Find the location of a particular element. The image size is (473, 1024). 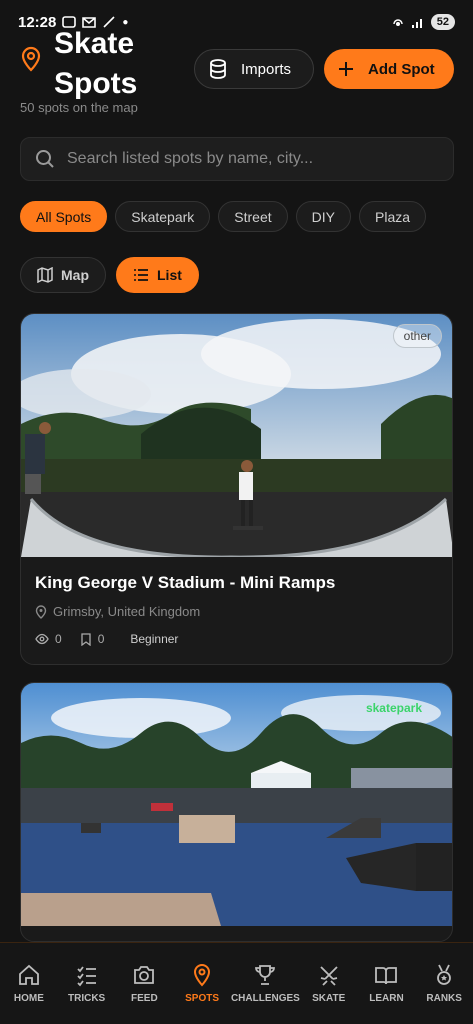

nav-learn: LEARN is located at coordinates (387, 983).